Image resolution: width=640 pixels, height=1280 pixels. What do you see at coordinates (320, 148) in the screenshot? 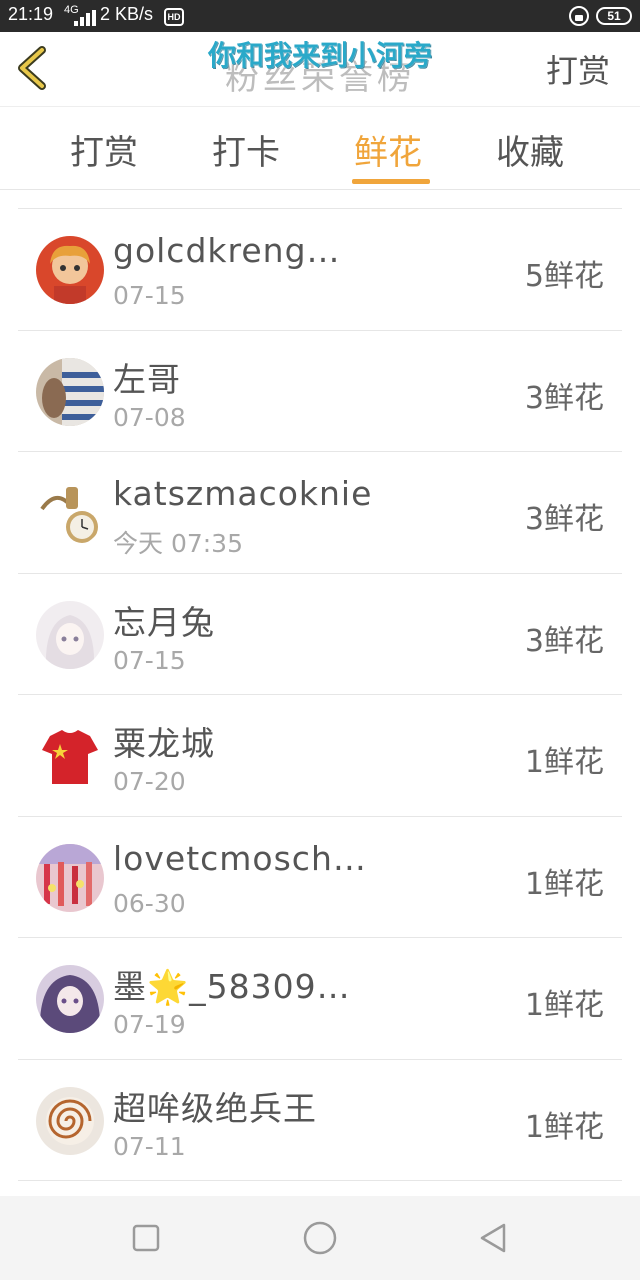
I see `tab-bar: 打赏 打卡 鲜花 收藏` at bounding box center [320, 148].